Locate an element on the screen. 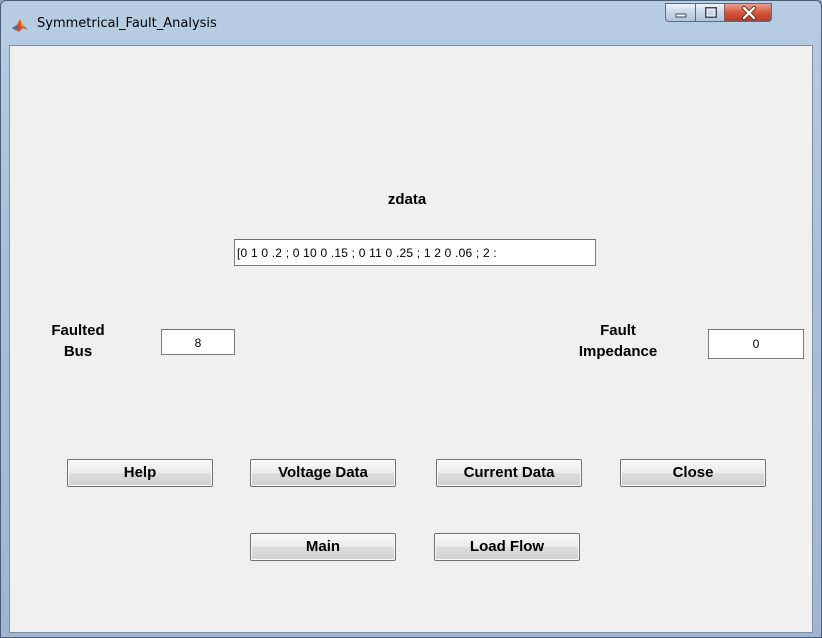  fault-impedance-label-line1: Fault is located at coordinates (618, 330).